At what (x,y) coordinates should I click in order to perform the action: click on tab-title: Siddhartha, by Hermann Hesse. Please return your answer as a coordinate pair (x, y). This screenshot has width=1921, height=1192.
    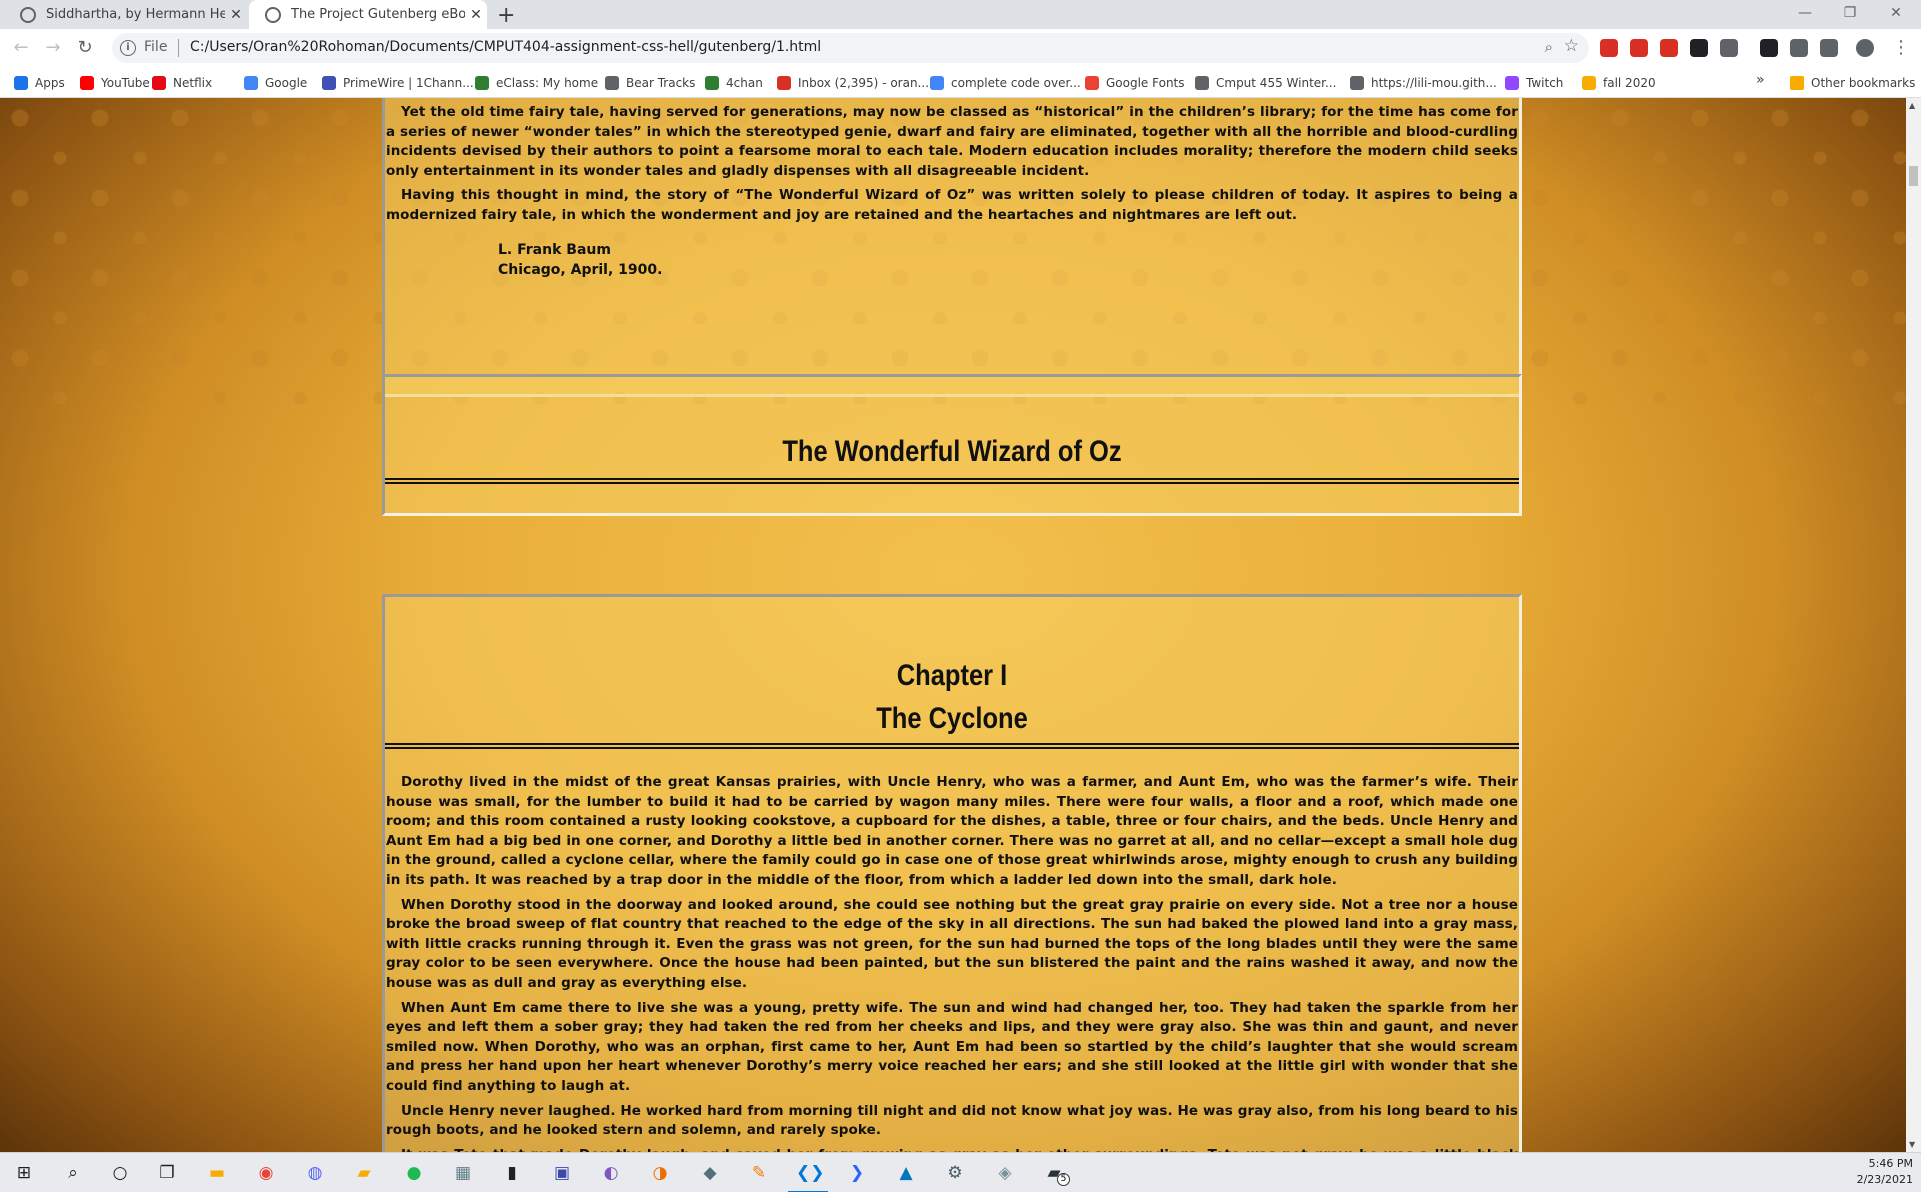
    Looking at the image, I should click on (135, 14).